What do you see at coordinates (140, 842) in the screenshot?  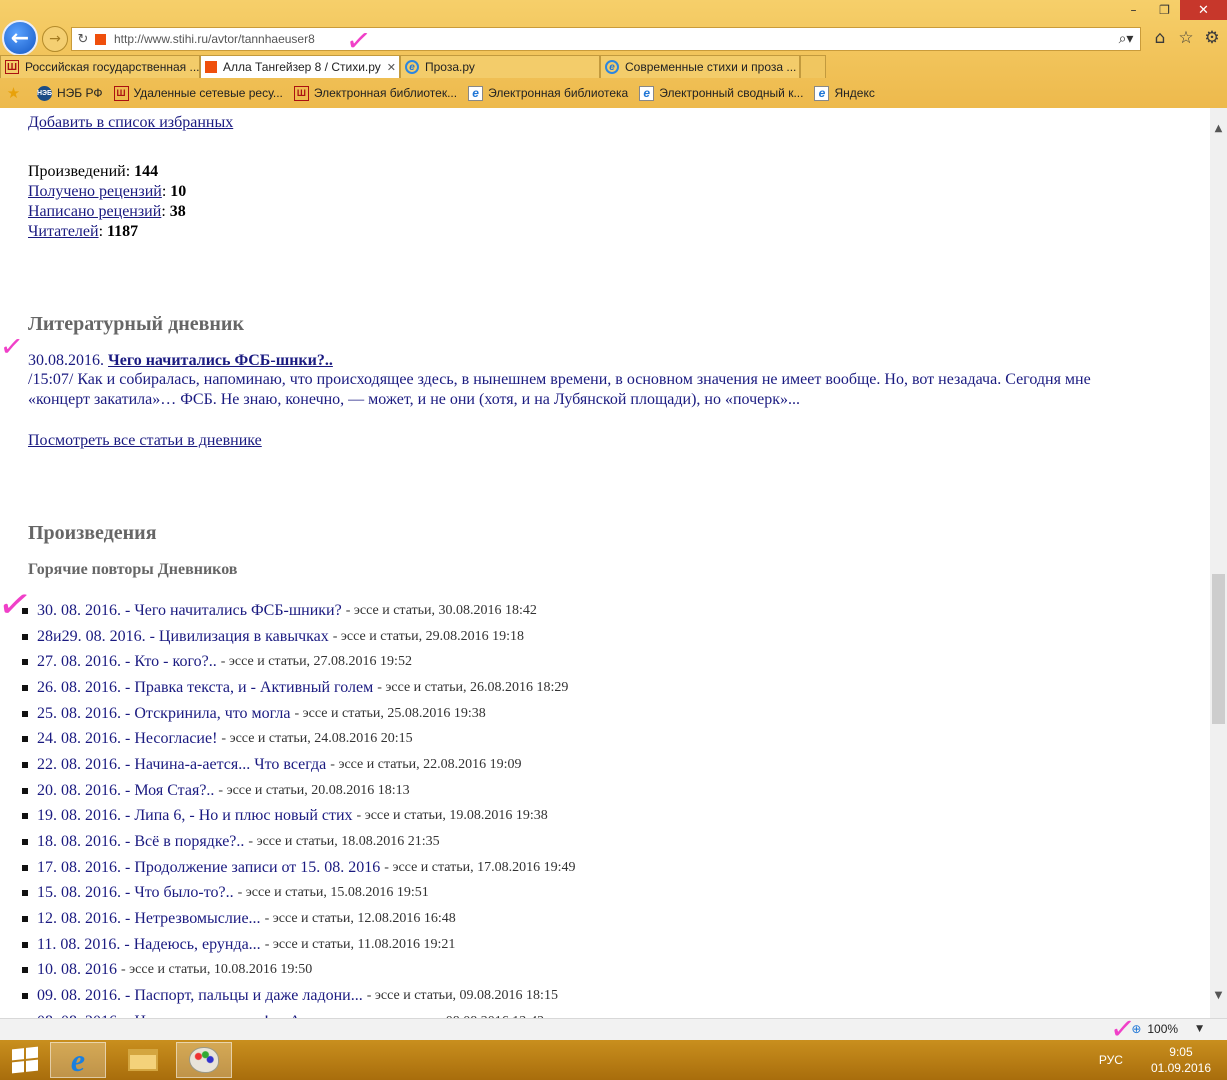 I see `work-title-link: 18. 08. 2016. - Всё в порядке?..` at bounding box center [140, 842].